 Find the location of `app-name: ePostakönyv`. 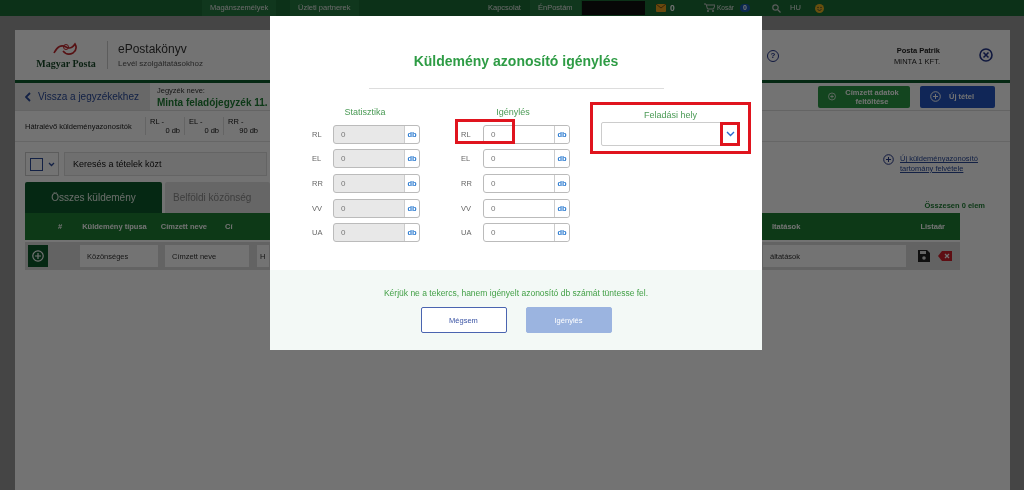

app-name: ePostakönyv is located at coordinates (153, 49).